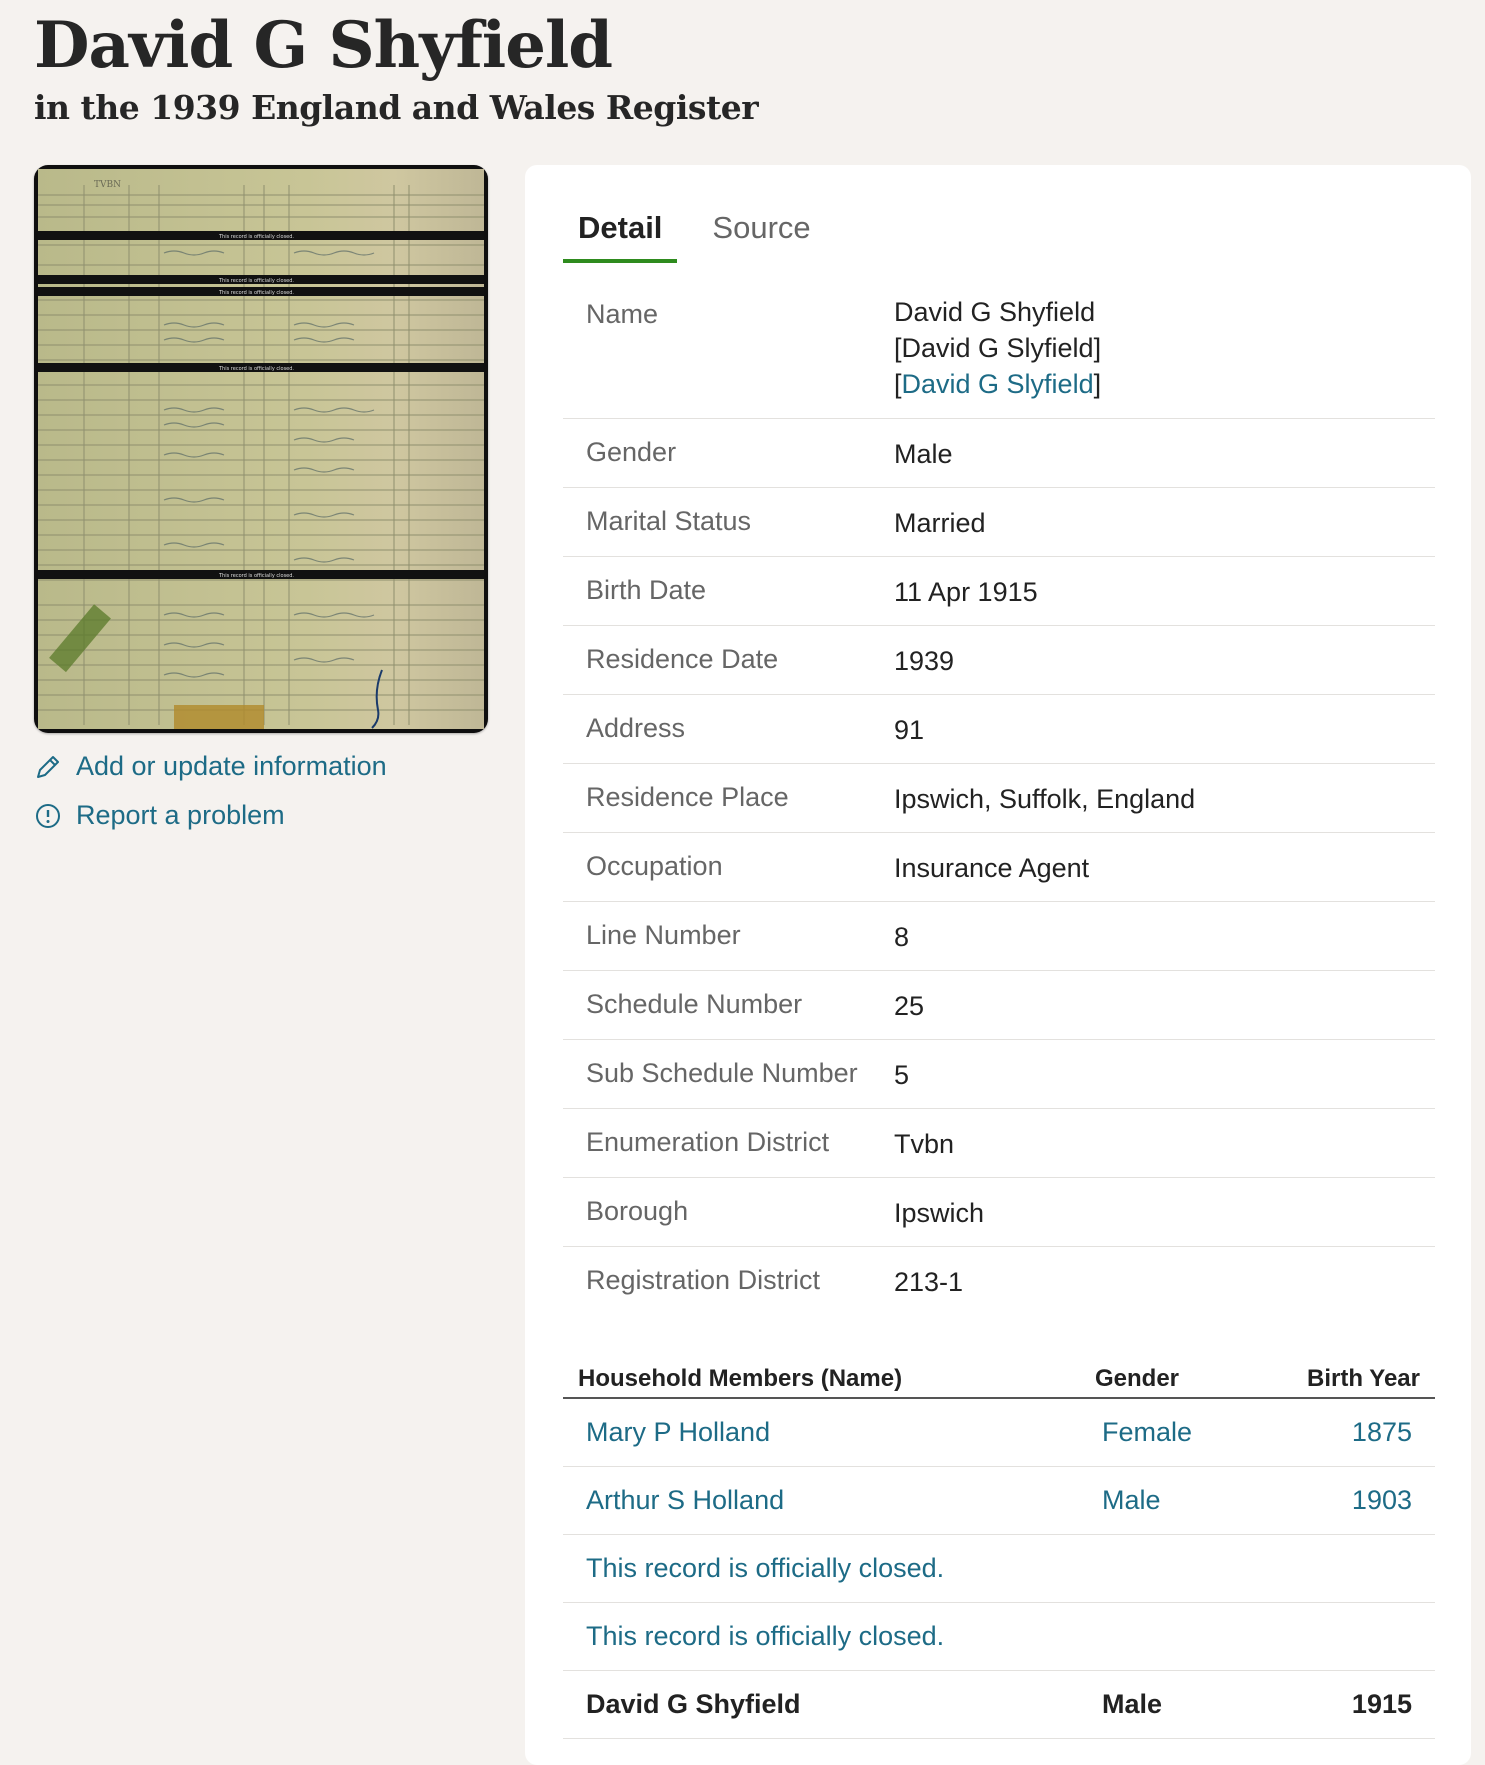 This screenshot has width=1485, height=1765. I want to click on detail-row-sub-schedule-number: Sub Schedule Number 5, so click(999, 1074).